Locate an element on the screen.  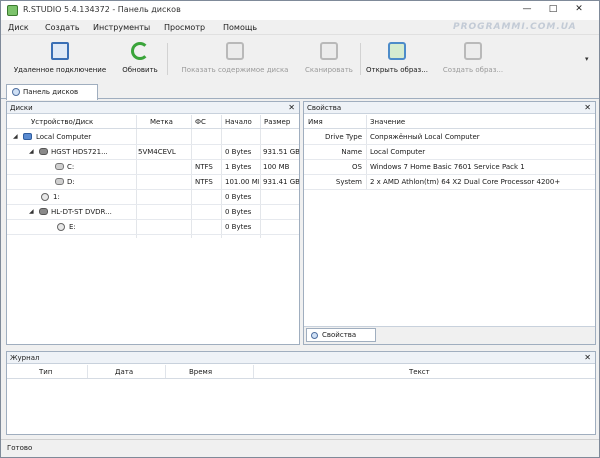
tree-row-volume-d: D: NTFS 101.00 MB 931.41 GB is located at coordinates (153, 182).